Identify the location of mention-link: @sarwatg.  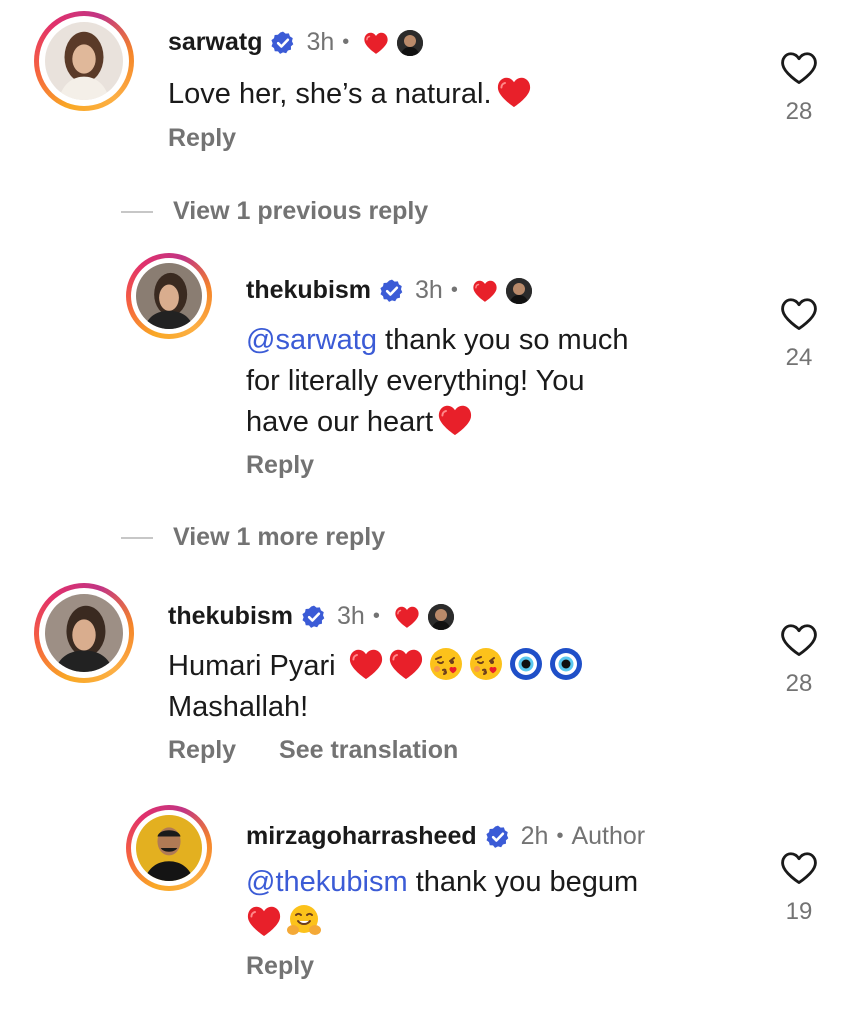
(311, 340).